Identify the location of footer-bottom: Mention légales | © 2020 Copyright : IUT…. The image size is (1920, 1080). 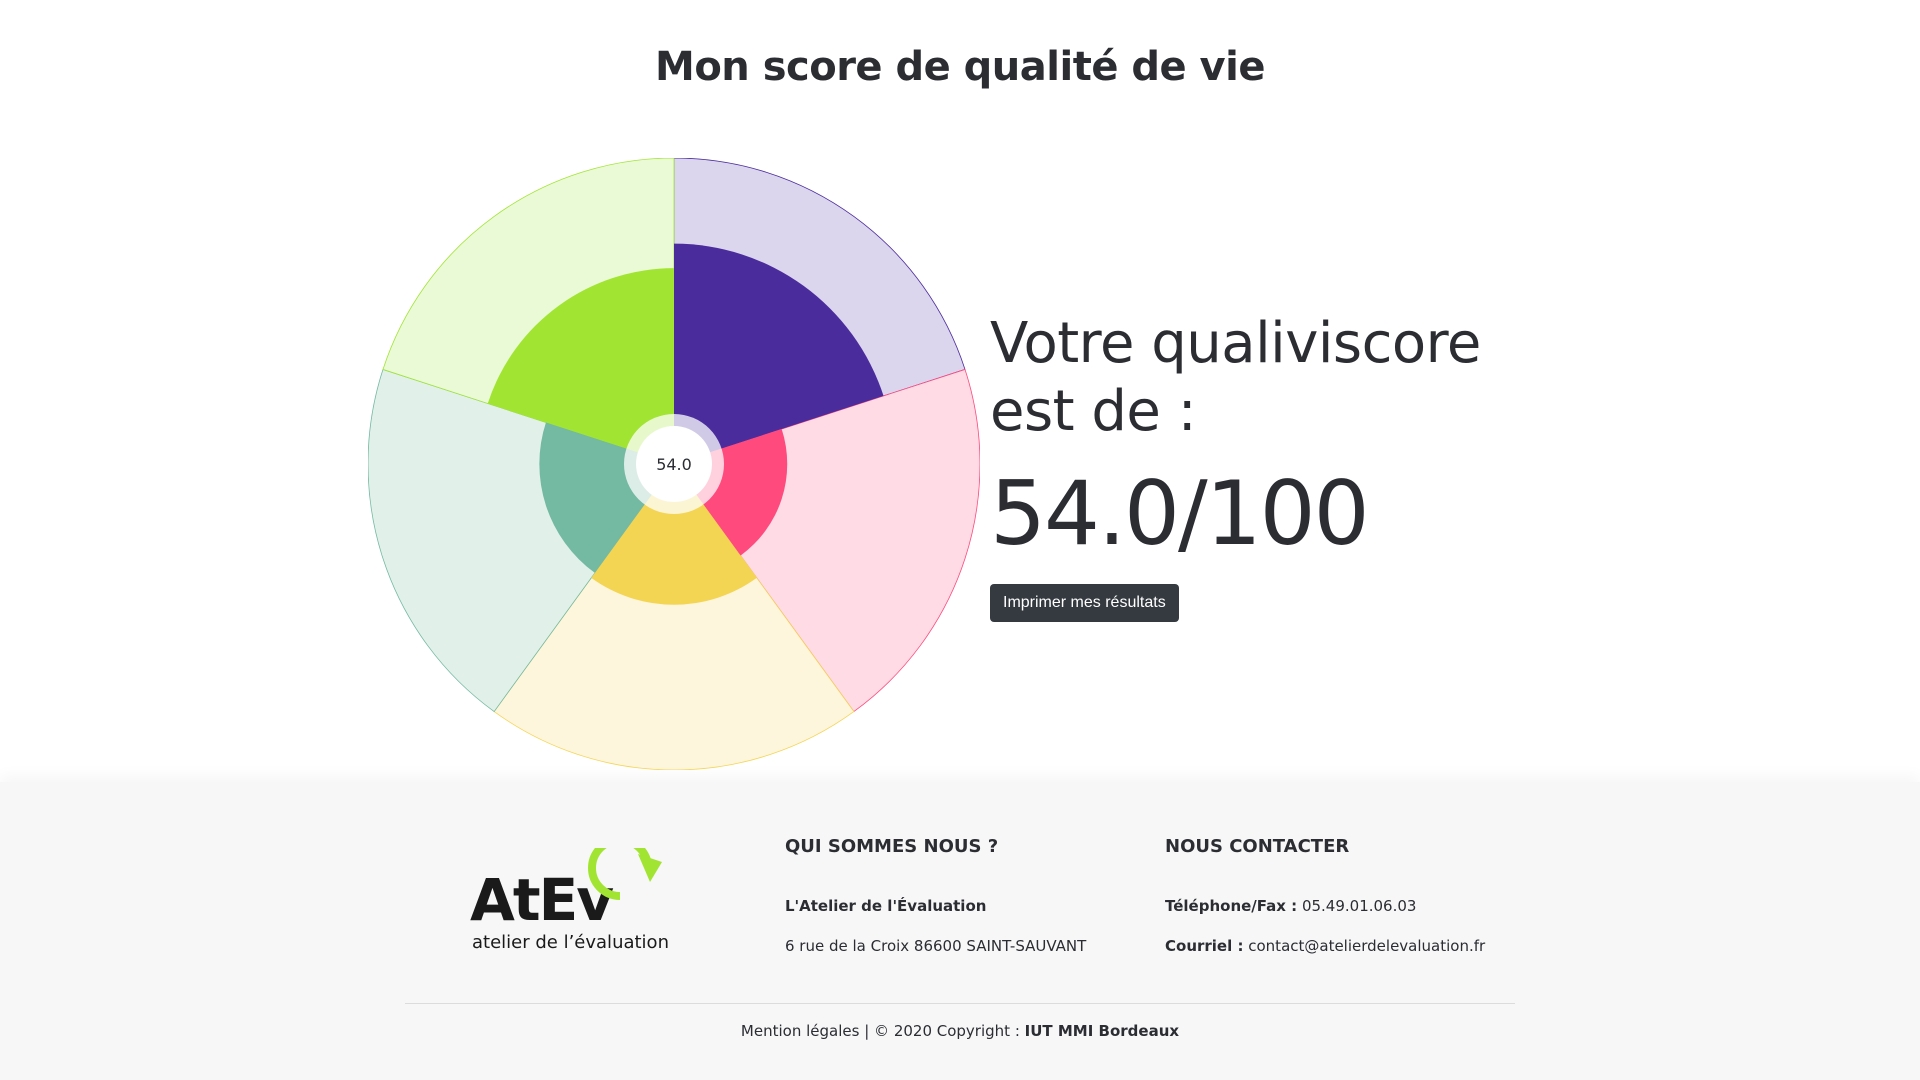
(960, 1031).